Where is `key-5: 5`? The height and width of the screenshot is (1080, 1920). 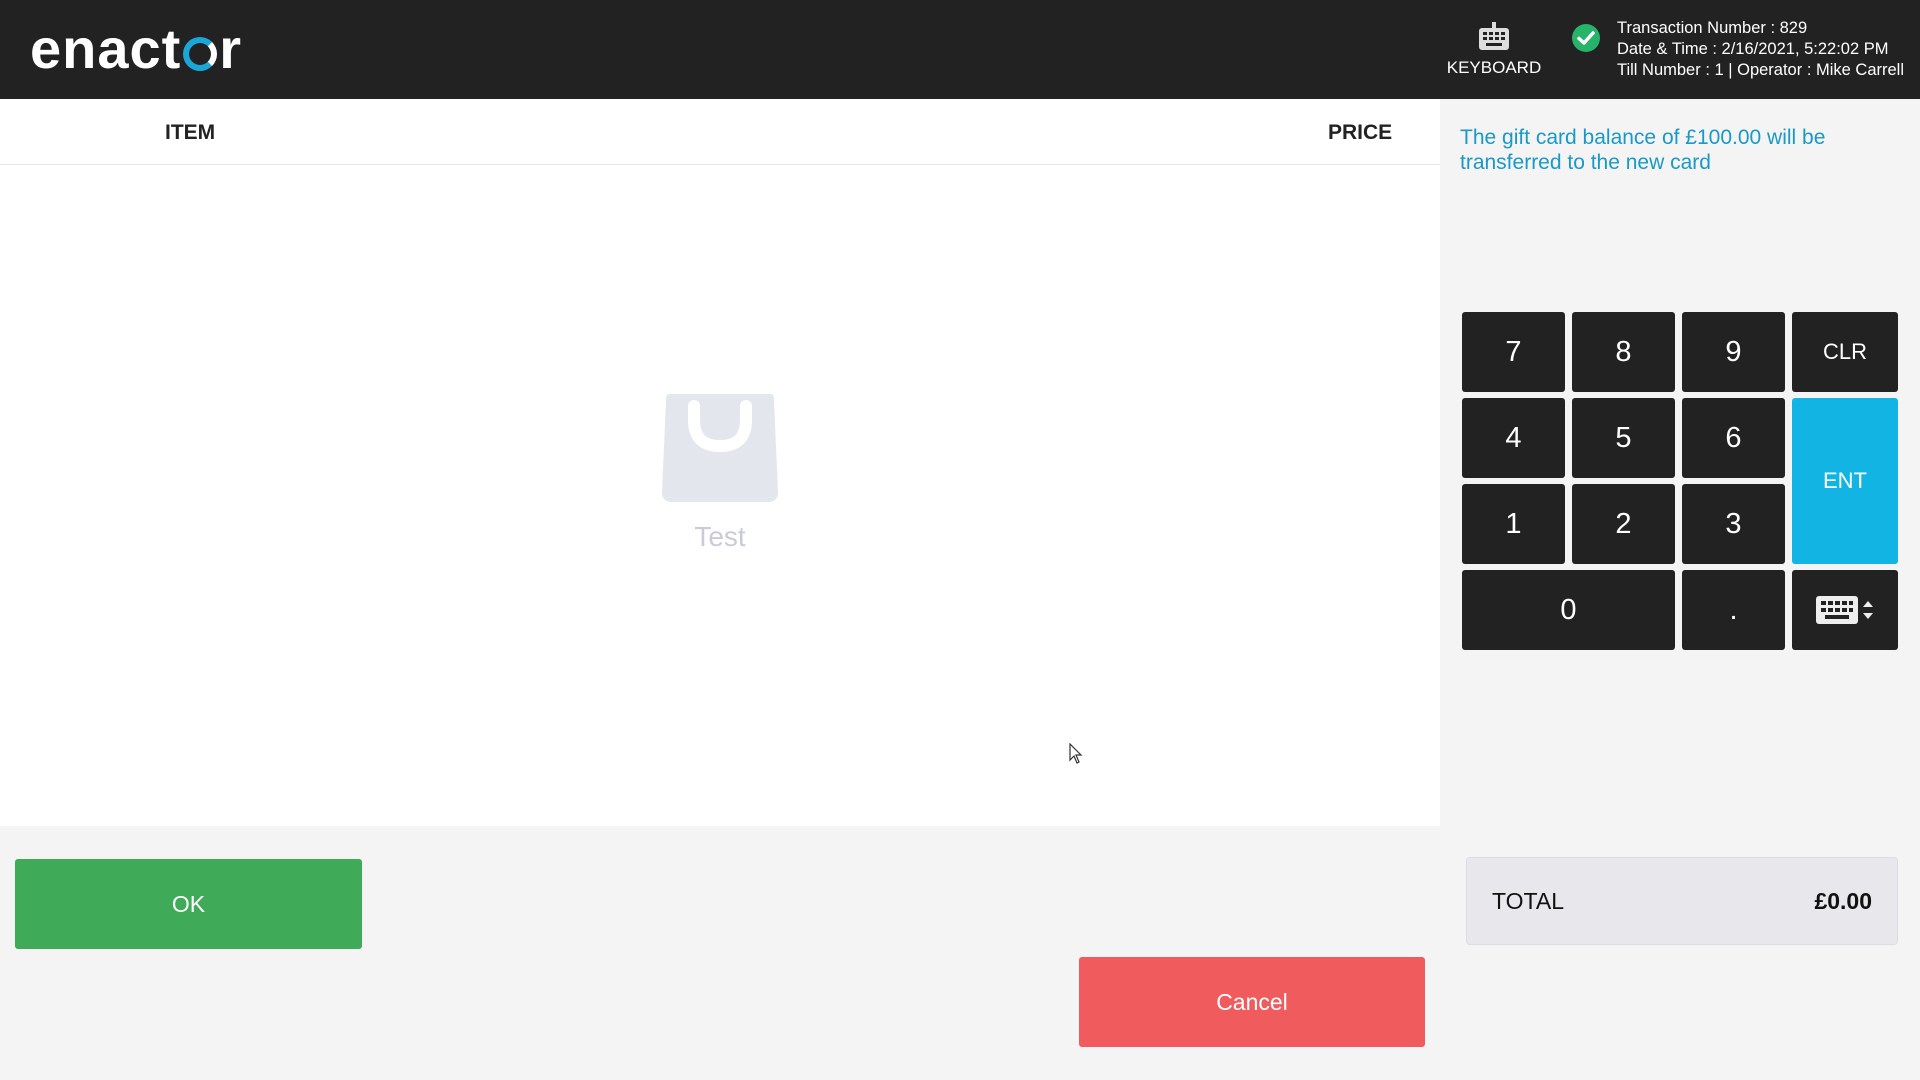
key-5: 5 is located at coordinates (1623, 438).